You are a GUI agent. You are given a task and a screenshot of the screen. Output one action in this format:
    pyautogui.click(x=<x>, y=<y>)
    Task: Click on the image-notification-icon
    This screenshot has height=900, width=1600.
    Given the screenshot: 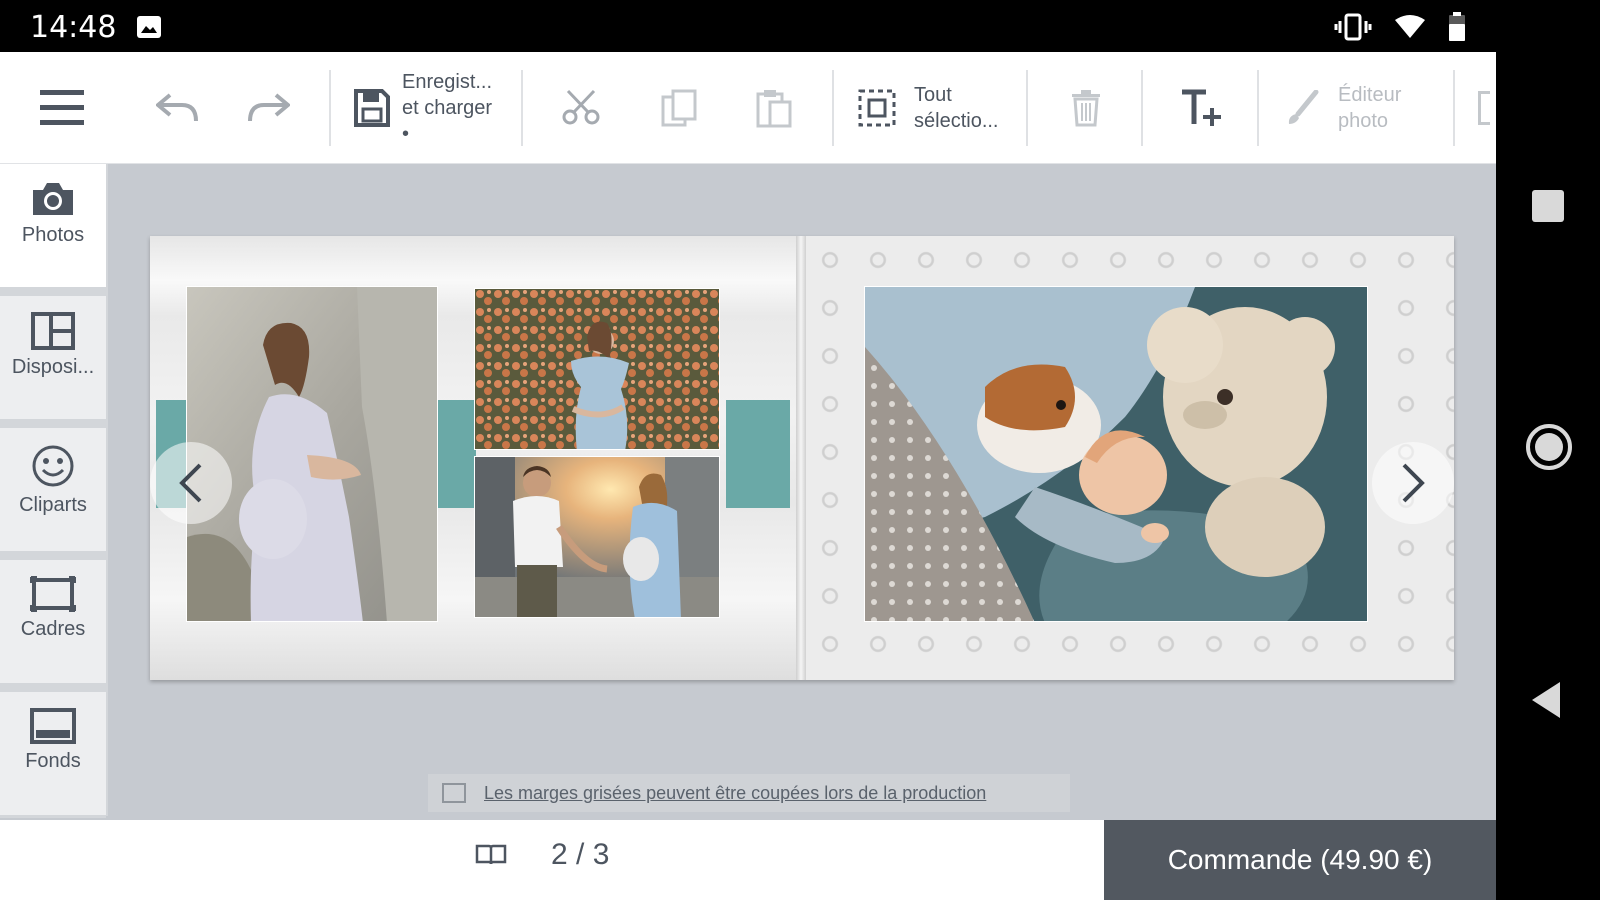 What is the action you would take?
    pyautogui.click(x=149, y=27)
    